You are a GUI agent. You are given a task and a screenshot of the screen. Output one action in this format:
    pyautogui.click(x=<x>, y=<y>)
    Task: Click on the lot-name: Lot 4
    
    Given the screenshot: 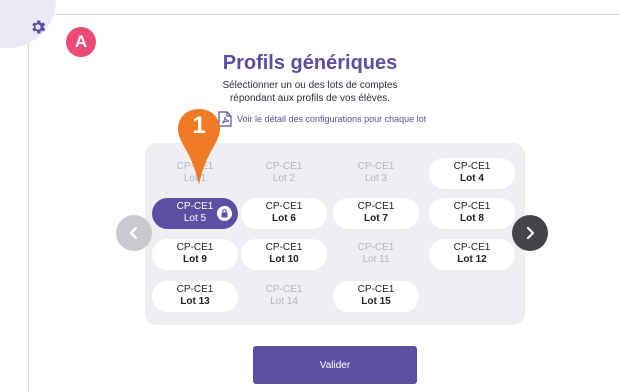 What is the action you would take?
    pyautogui.click(x=472, y=178)
    